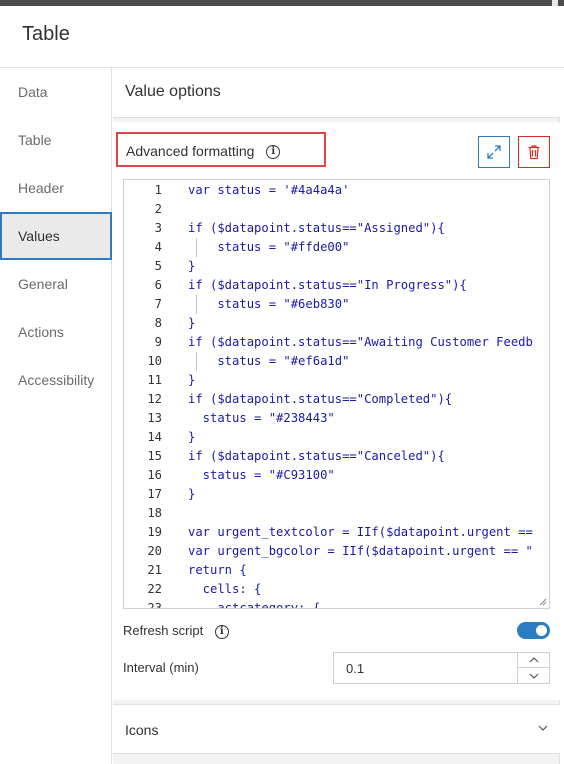 This screenshot has width=564, height=764. What do you see at coordinates (336, 475) in the screenshot?
I see `code-line: 16 status = "#C93100"` at bounding box center [336, 475].